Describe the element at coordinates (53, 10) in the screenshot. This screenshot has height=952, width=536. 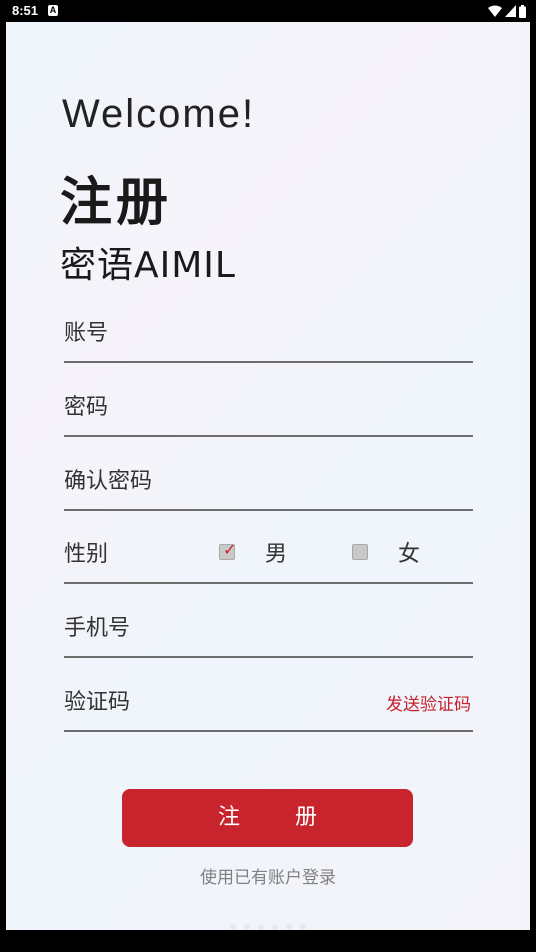
I see `notification-icon: A` at that location.